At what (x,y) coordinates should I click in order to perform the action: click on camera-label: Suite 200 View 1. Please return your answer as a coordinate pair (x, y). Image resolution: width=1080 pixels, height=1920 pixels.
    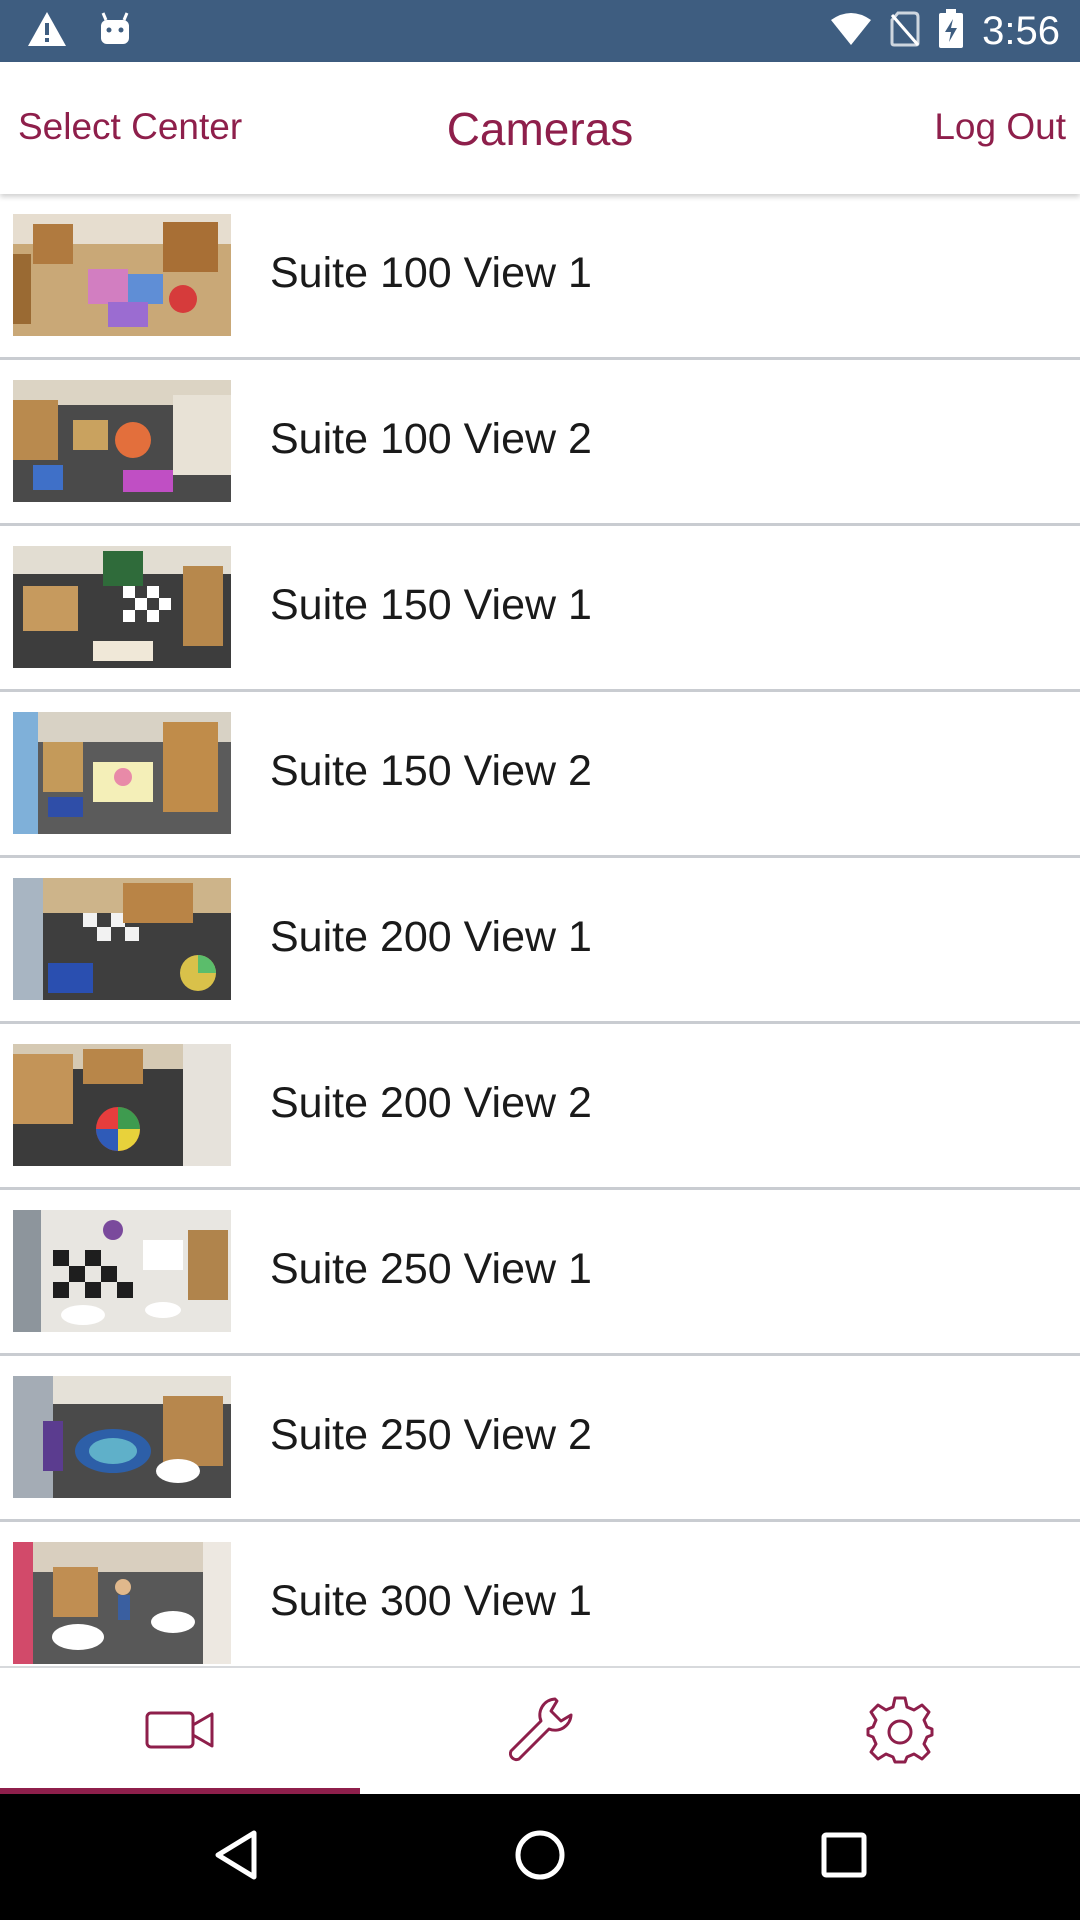
    Looking at the image, I should click on (431, 937).